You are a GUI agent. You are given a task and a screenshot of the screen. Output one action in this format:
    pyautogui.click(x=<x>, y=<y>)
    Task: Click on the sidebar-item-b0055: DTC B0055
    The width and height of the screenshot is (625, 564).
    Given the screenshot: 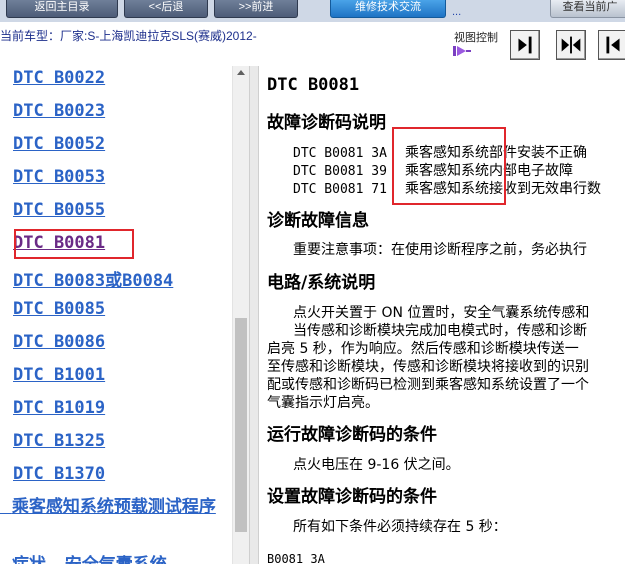 What is the action you would take?
    pyautogui.click(x=59, y=210)
    